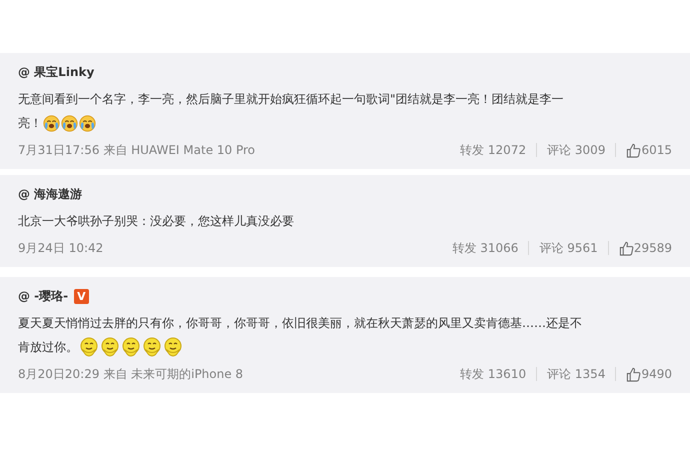 The image size is (690, 460). Describe the element at coordinates (30, 123) in the screenshot. I see `comment-text: 亮！` at that location.